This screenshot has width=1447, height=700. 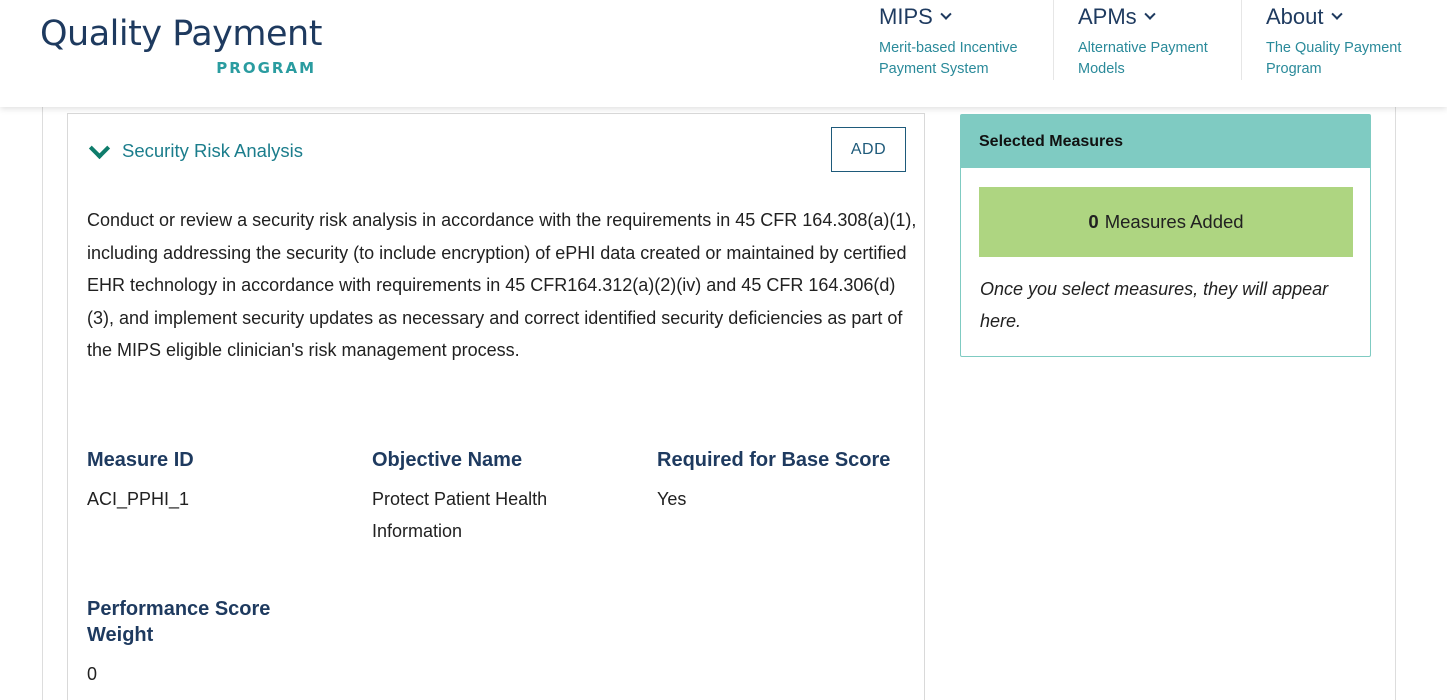 What do you see at coordinates (948, 58) in the screenshot?
I see `nav-mips-desc: Merit-based Incentive Payment System` at bounding box center [948, 58].